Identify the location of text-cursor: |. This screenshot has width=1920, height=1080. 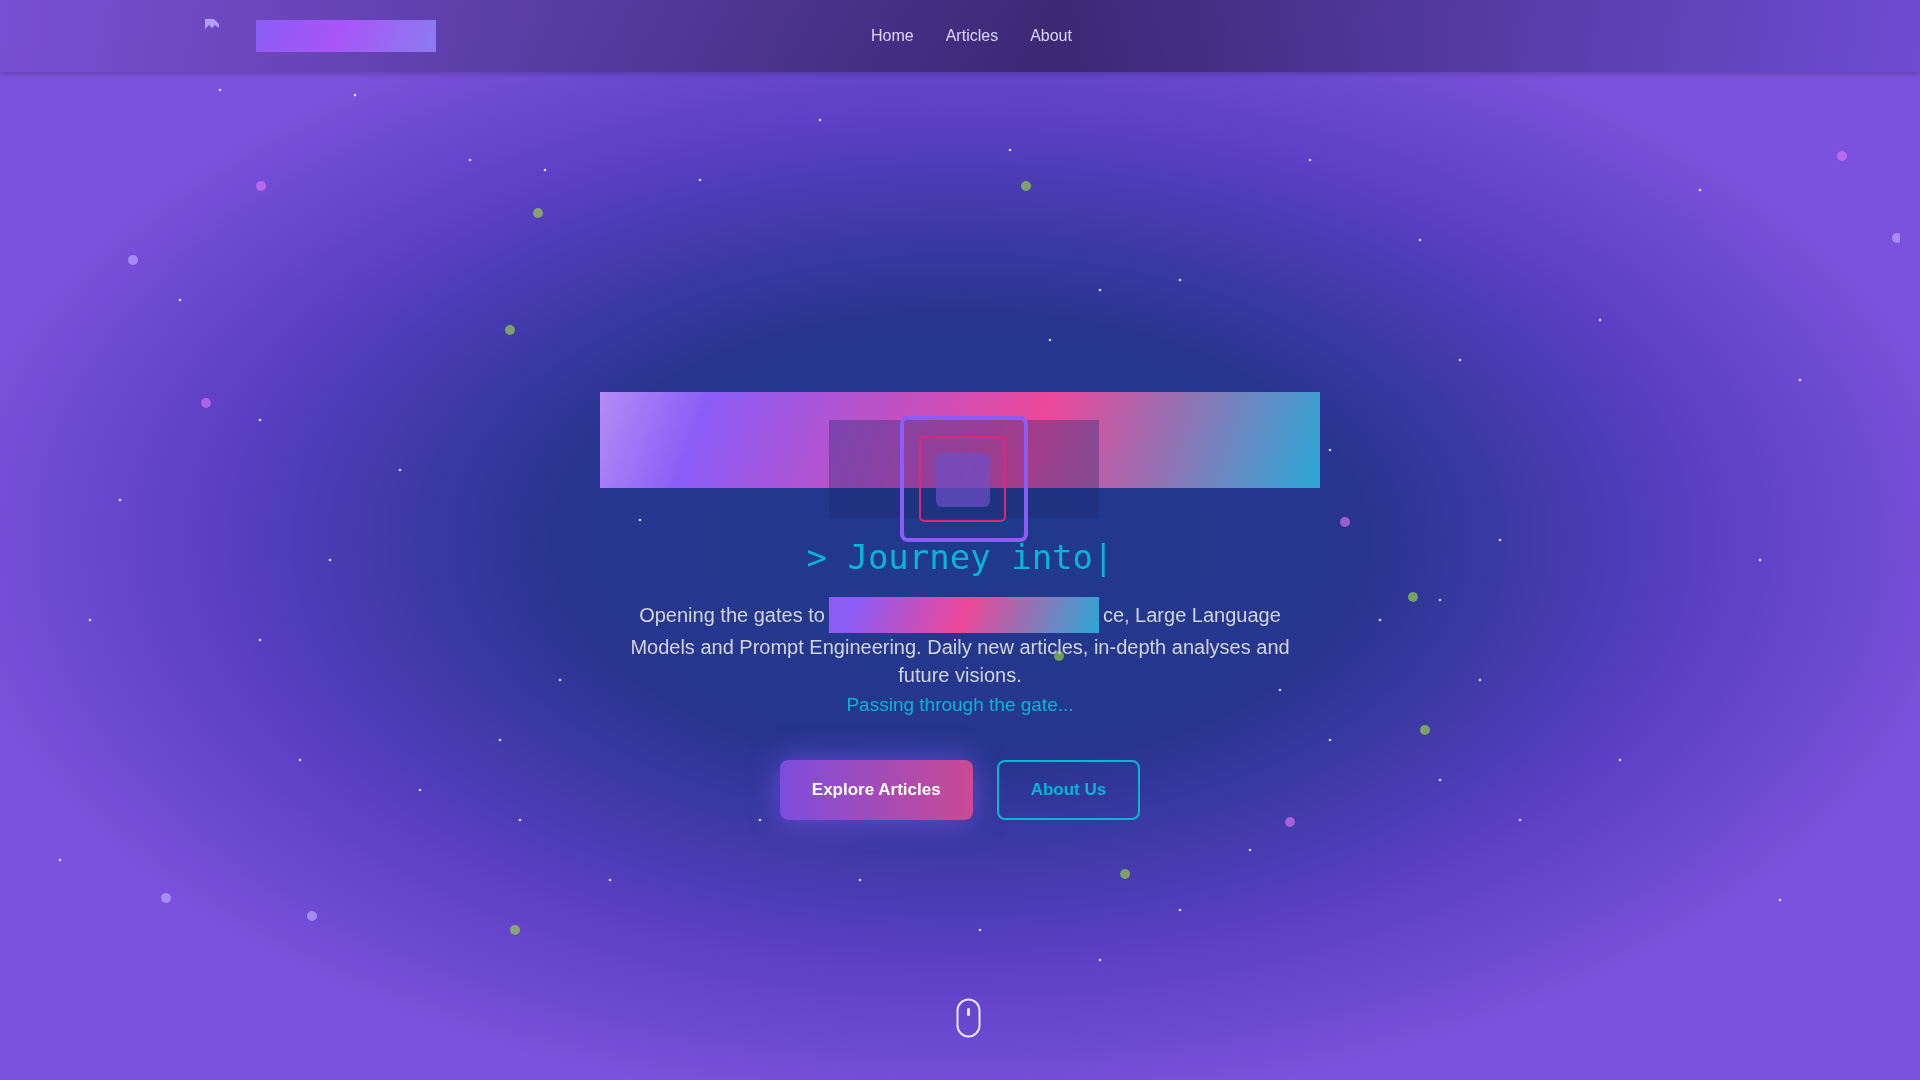
(1103, 557).